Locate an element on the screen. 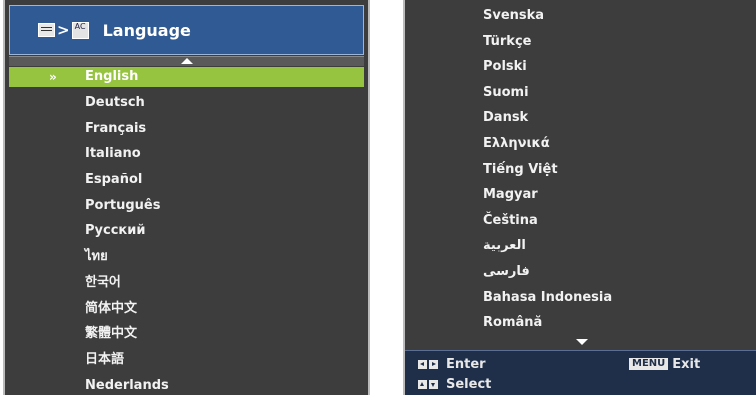 Image resolution: width=756 pixels, height=395 pixels. list-item: Polski is located at coordinates (580, 67).